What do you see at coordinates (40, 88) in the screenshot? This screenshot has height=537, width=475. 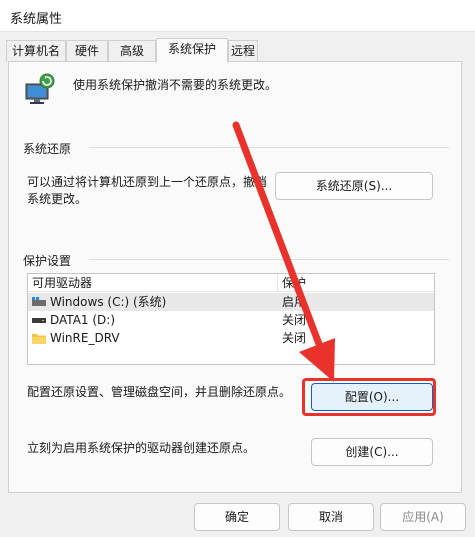 I see `system-protection-icon` at bounding box center [40, 88].